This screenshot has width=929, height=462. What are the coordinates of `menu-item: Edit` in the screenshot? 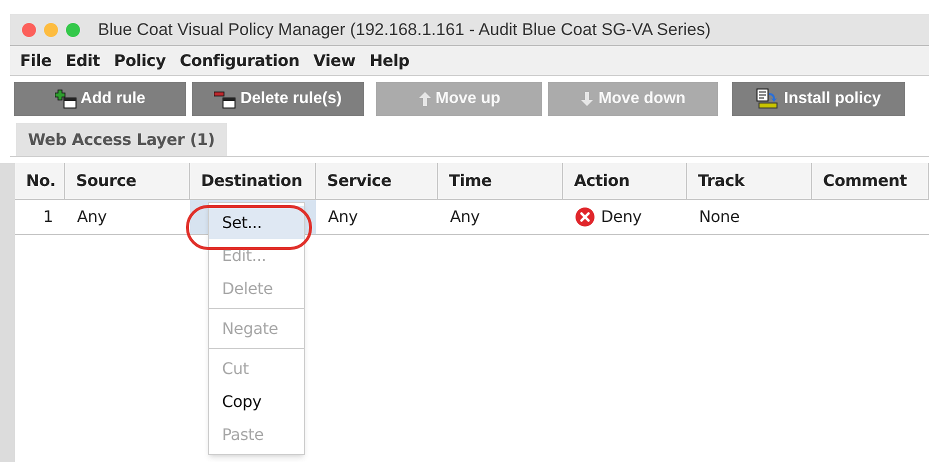 It's located at (83, 60).